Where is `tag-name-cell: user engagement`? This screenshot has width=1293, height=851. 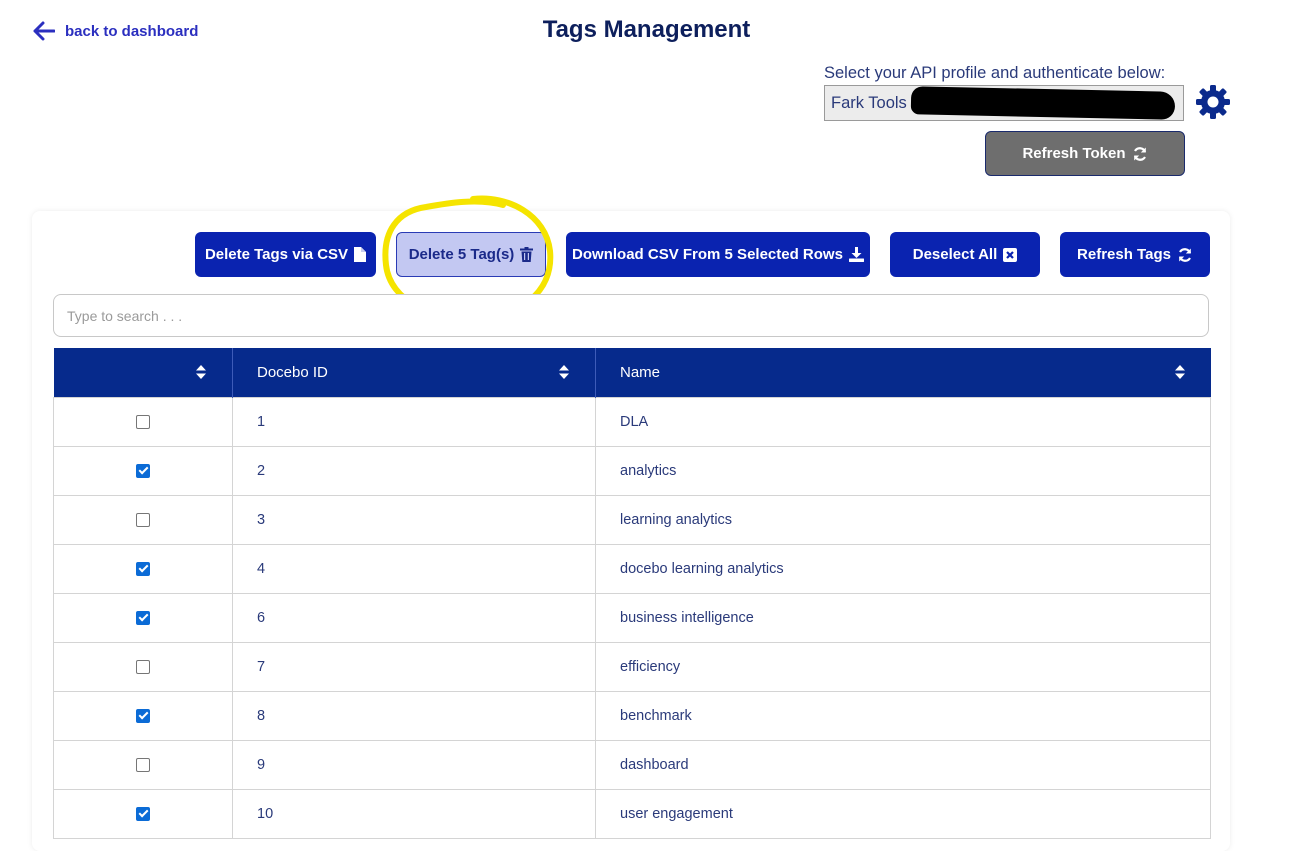
tag-name-cell: user engagement is located at coordinates (903, 813).